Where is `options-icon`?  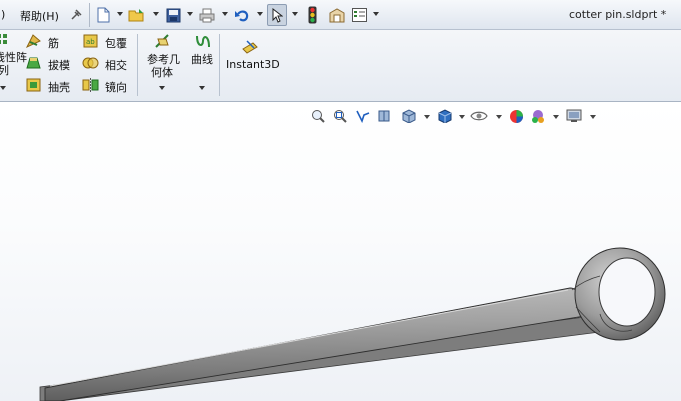
options-icon is located at coordinates (359, 15).